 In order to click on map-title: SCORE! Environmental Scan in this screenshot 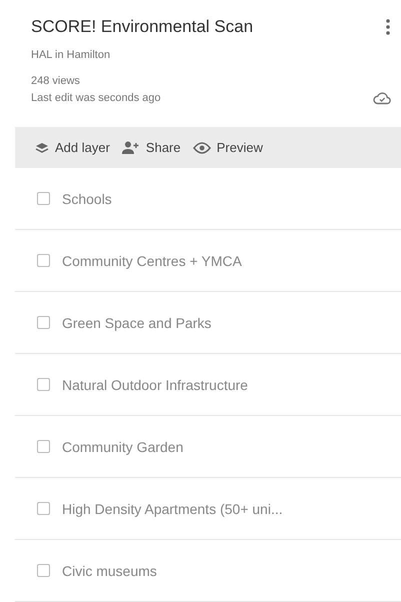, I will do `click(142, 27)`.